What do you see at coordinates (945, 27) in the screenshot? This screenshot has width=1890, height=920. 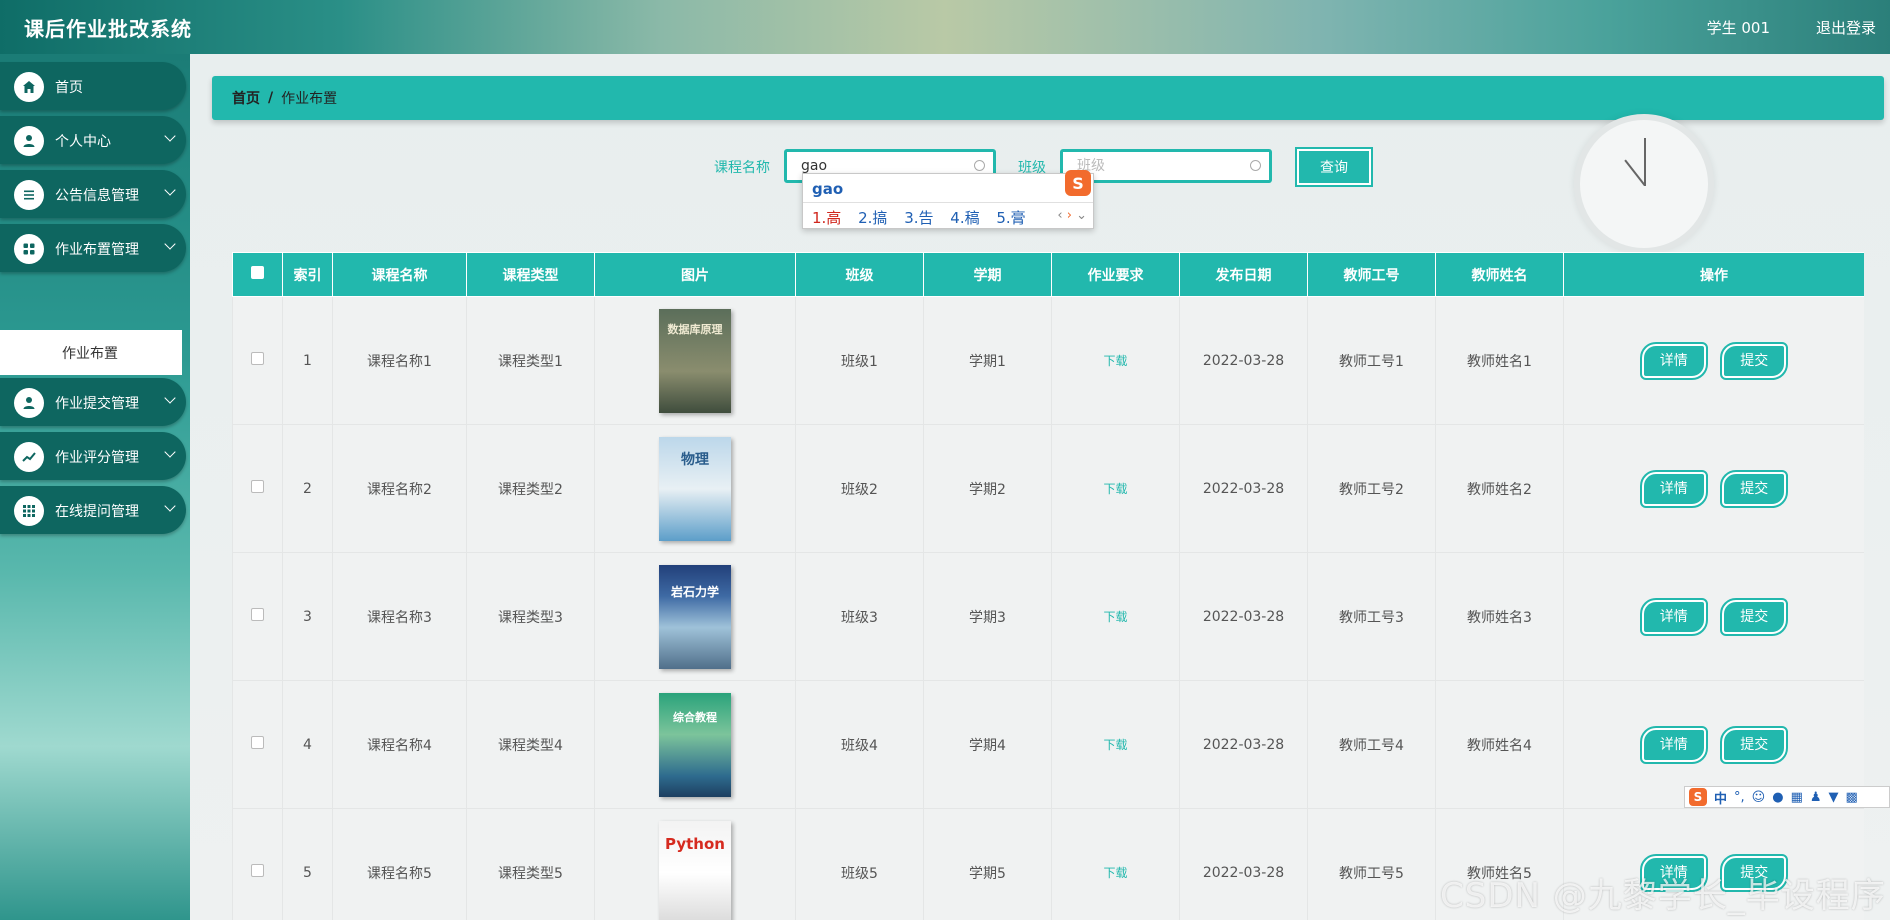 I see `top-bar: 课后作业批改系统 学生 001 退出登录` at bounding box center [945, 27].